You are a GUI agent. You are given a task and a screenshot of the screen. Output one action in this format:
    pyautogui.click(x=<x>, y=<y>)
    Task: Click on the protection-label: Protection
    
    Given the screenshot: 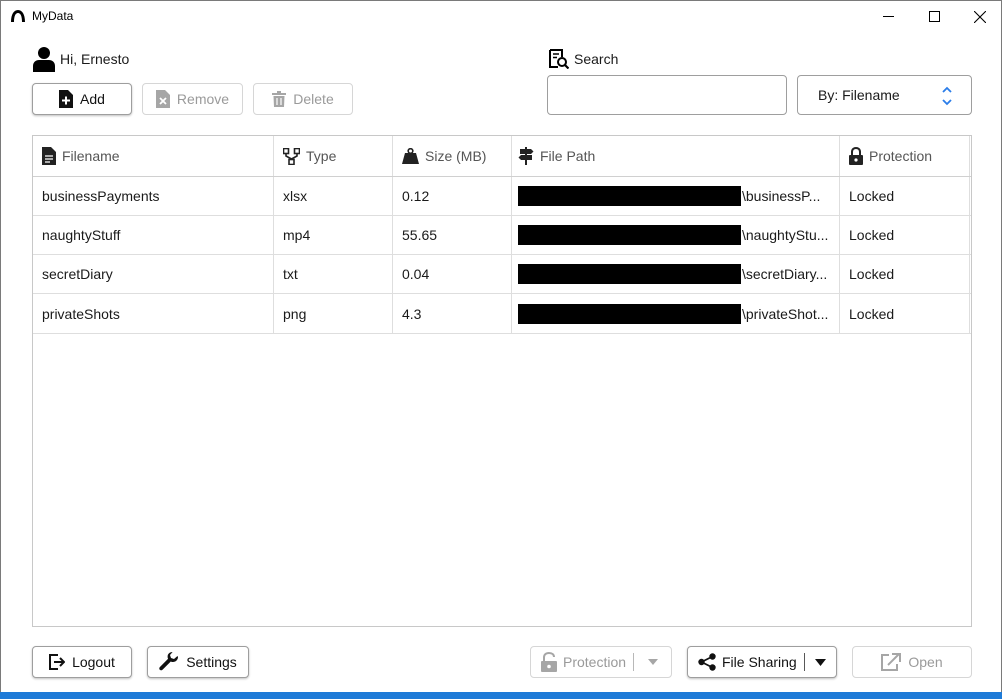 What is the action you would take?
    pyautogui.click(x=595, y=662)
    